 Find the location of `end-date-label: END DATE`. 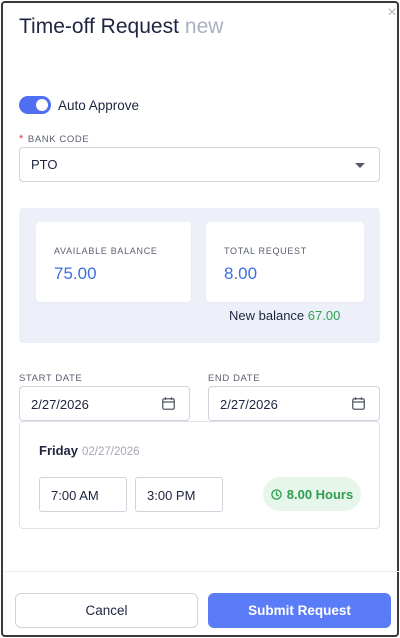

end-date-label: END DATE is located at coordinates (234, 378).